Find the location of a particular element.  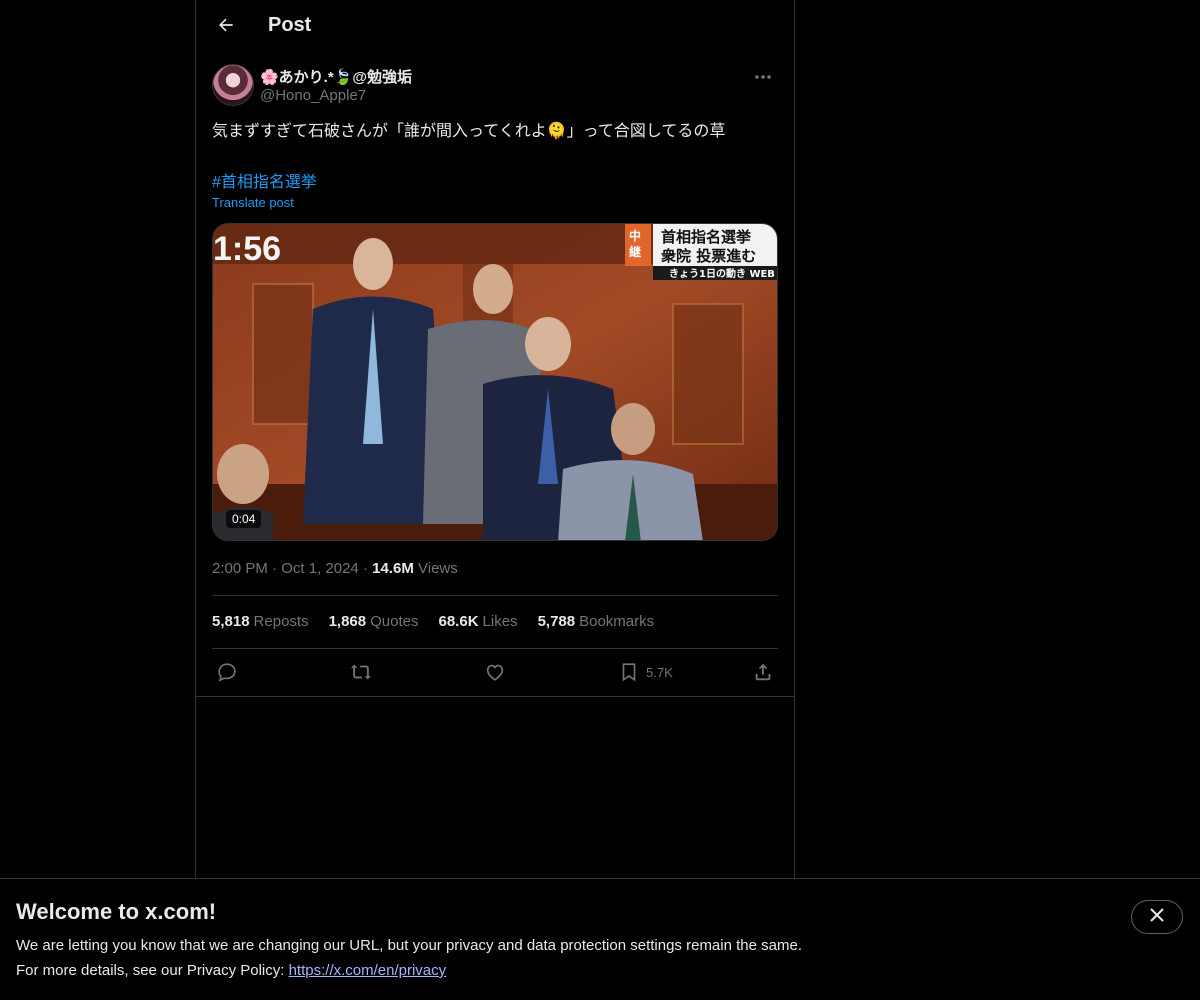

post-actions: 5.7K is located at coordinates (495, 672).